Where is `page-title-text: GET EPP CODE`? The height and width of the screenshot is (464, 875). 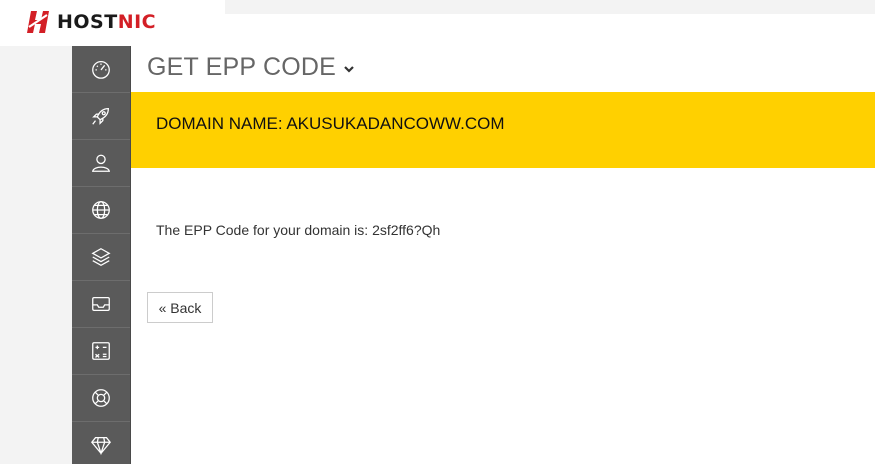
page-title-text: GET EPP CODE is located at coordinates (242, 67).